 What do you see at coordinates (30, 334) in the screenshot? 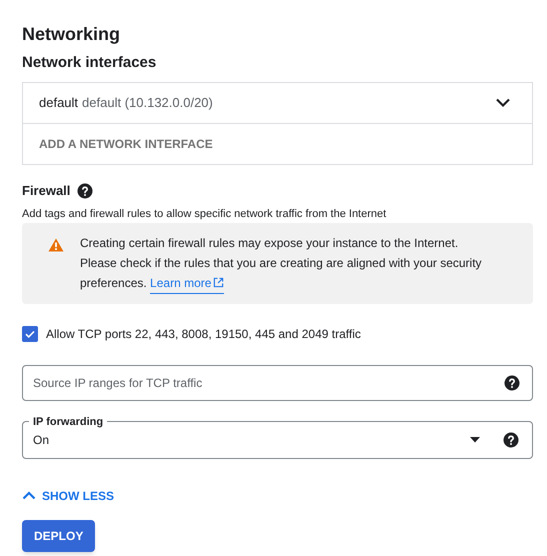
I see `checkbox` at bounding box center [30, 334].